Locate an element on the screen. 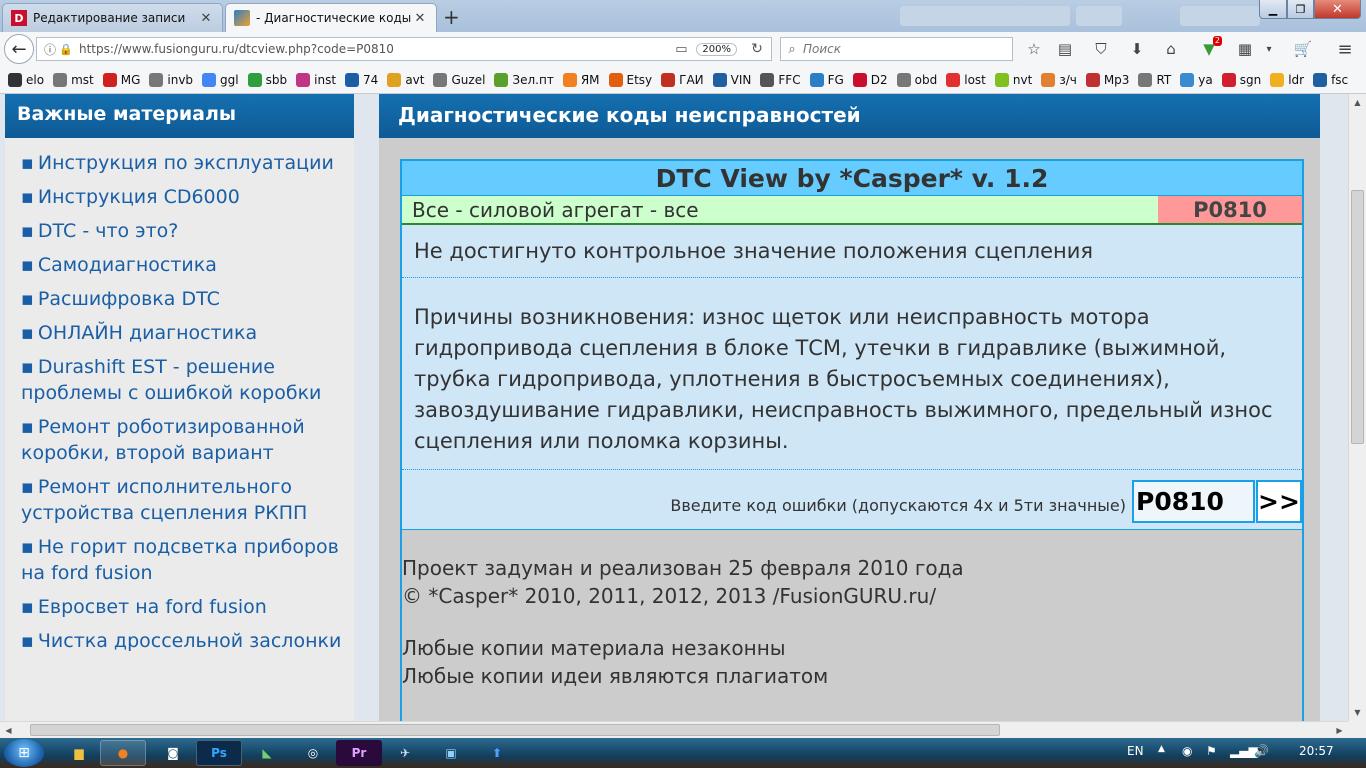  minimize-button: ▁ is located at coordinates (1273, 9).